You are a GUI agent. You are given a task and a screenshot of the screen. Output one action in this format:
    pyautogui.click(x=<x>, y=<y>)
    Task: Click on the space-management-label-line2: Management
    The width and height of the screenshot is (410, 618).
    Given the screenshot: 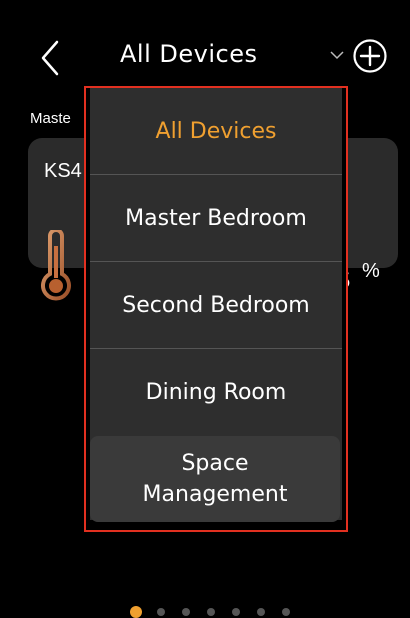 What is the action you would take?
    pyautogui.click(x=215, y=494)
    